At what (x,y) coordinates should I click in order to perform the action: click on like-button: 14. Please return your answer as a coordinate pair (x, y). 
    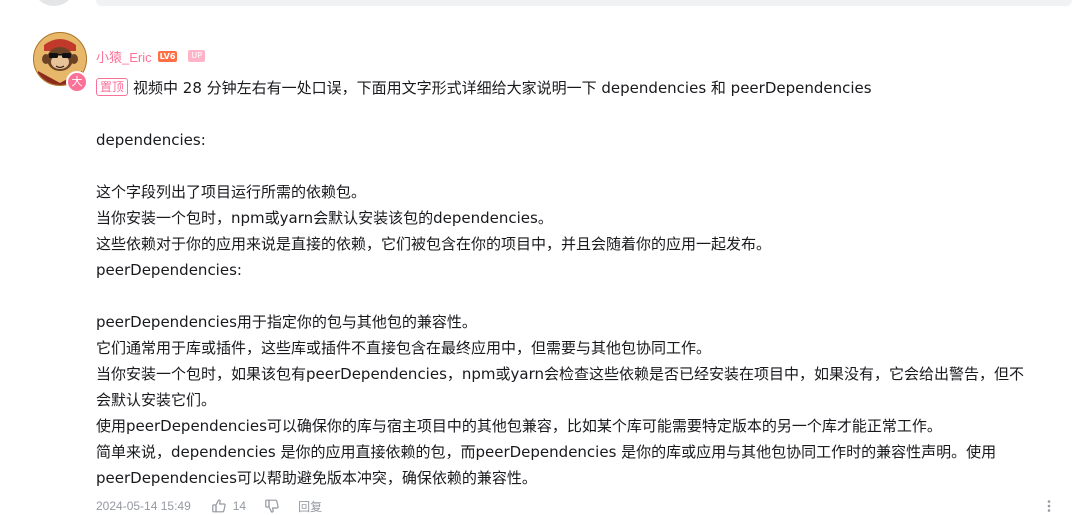
    Looking at the image, I should click on (228, 506).